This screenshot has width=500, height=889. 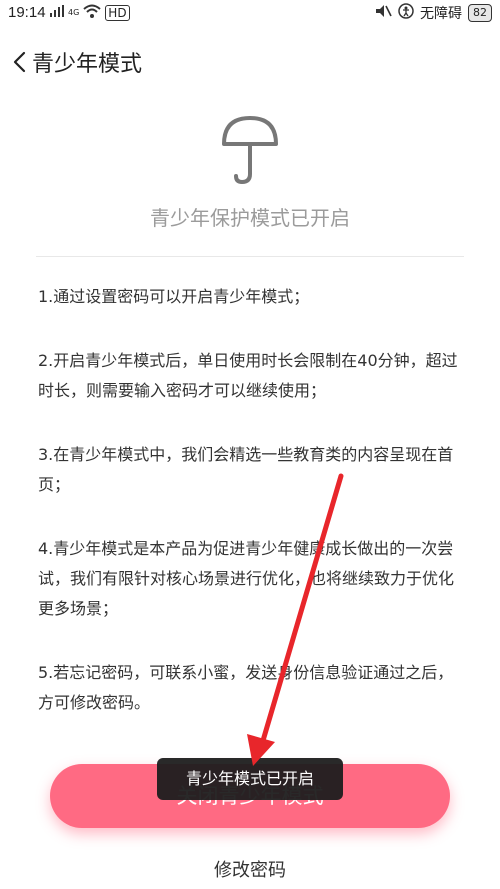 I want to click on rule-item-3: 3.在青少年模式中，我们会精选一些教育类的内容呈现在首页；, so click(x=246, y=469).